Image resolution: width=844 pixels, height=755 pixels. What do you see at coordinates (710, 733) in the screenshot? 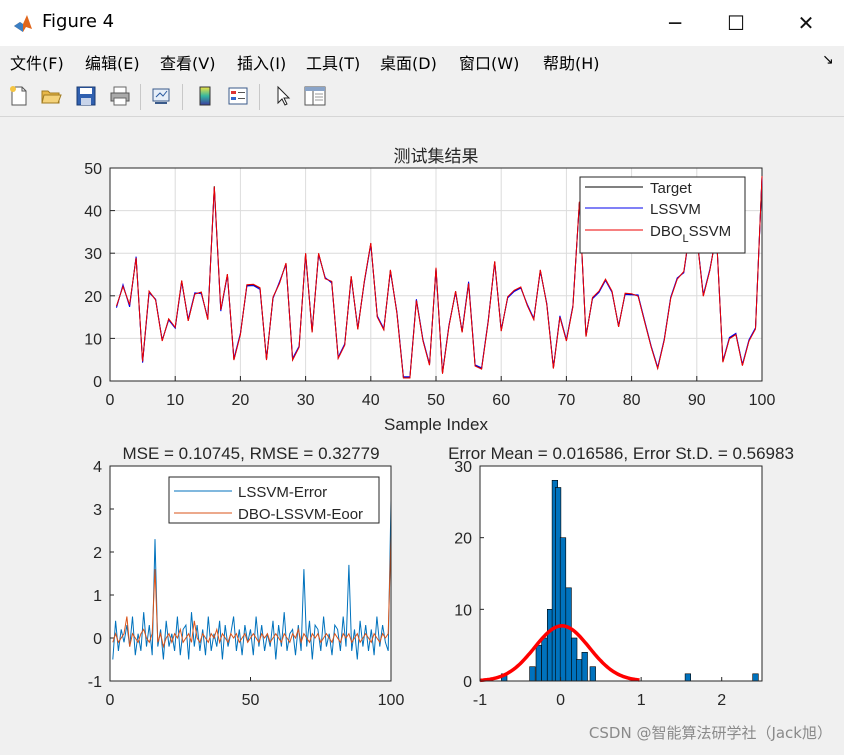
I see `watermark-text: CSDN @智能算法研学社（Jack旭）` at bounding box center [710, 733].